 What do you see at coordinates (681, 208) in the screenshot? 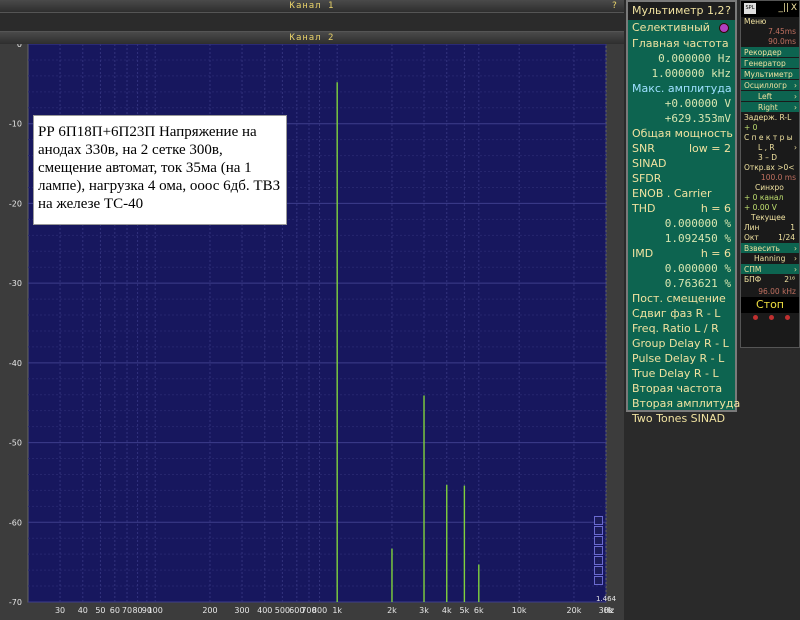
I see `thd-row: THD h = 6` at bounding box center [681, 208].